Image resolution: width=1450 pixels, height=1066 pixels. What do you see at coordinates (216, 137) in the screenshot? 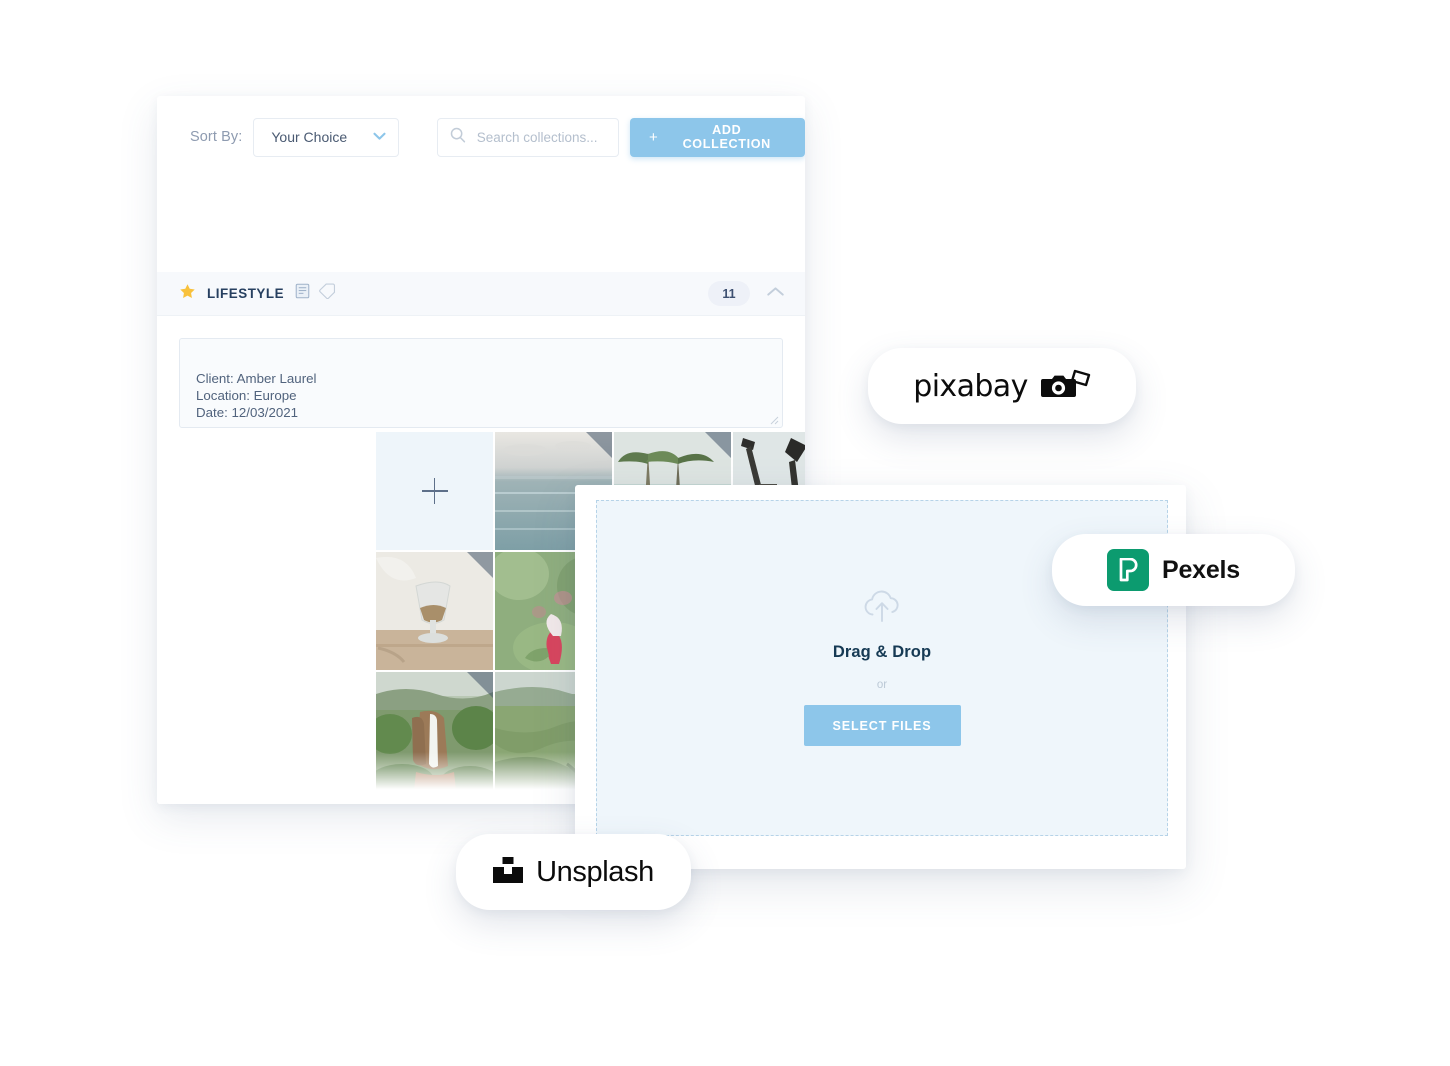
I see `sort-by-label: Sort By:` at bounding box center [216, 137].